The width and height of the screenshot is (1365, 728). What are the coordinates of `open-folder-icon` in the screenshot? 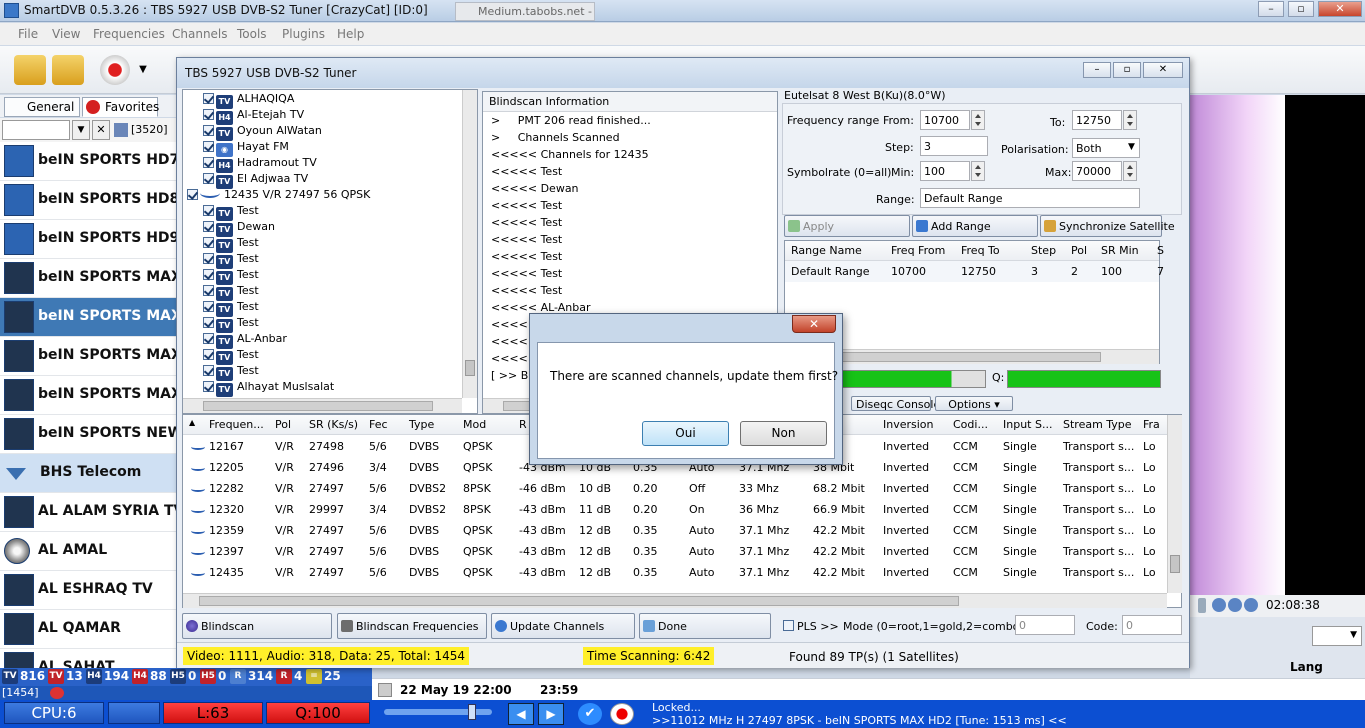 It's located at (30, 70).